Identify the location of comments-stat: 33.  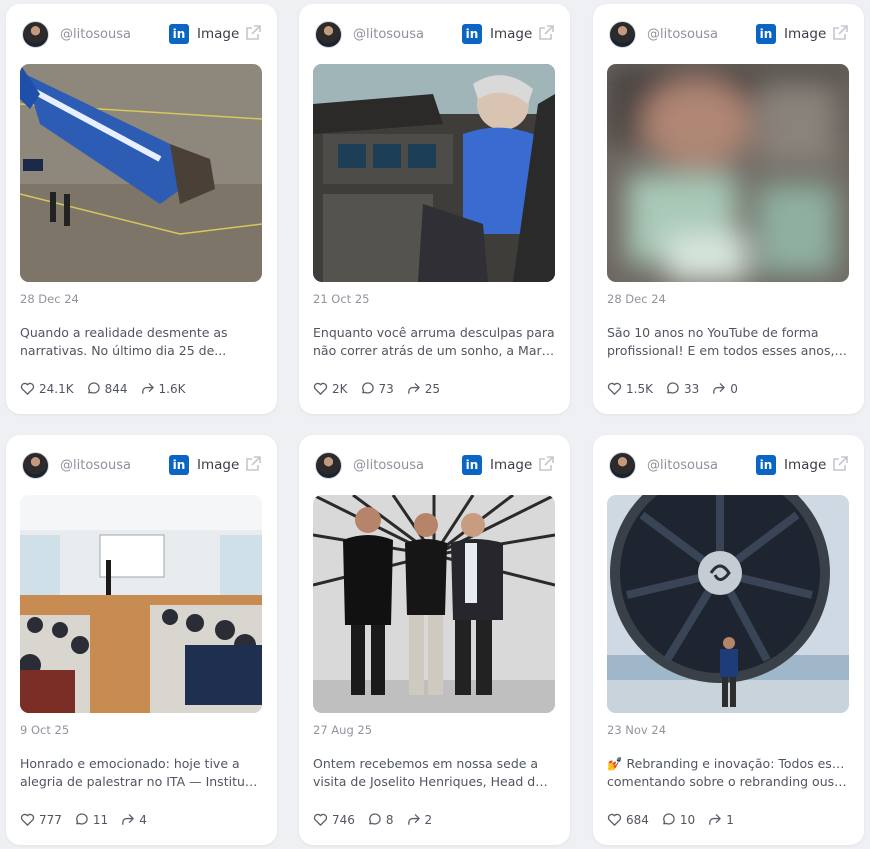
(682, 388).